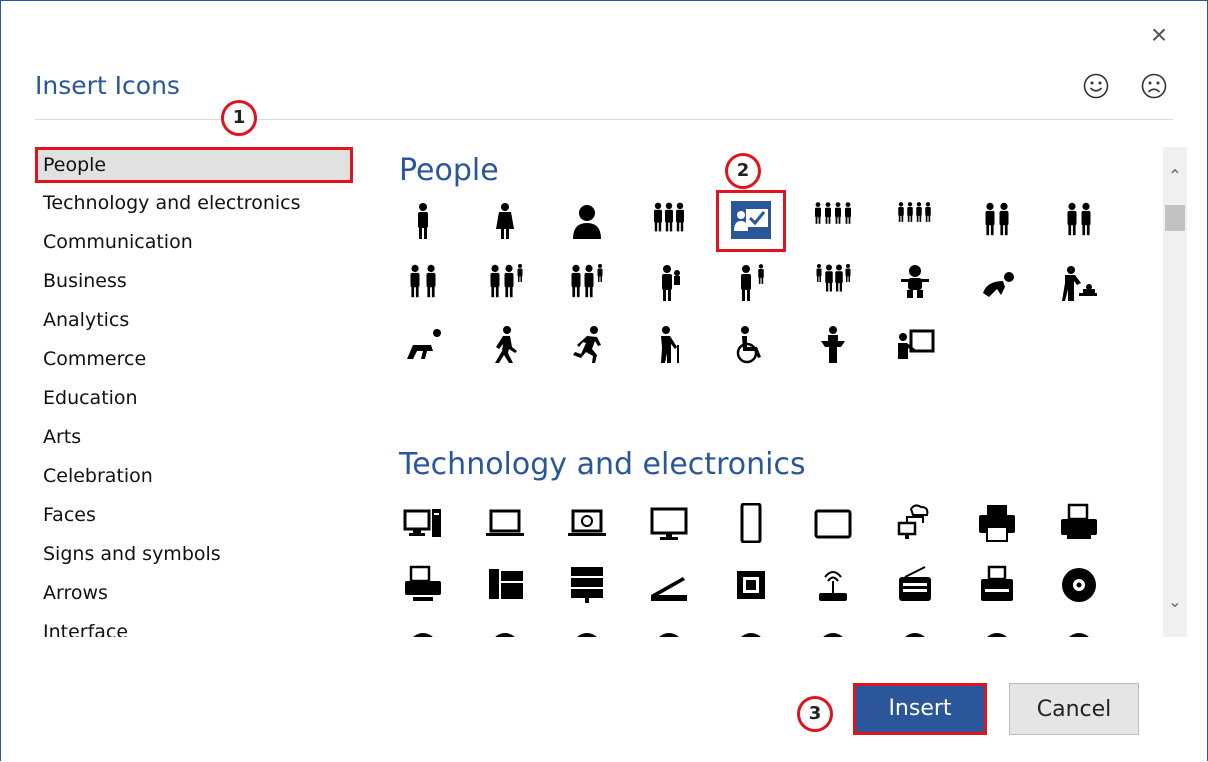 The height and width of the screenshot is (762, 1208). What do you see at coordinates (751, 585) in the screenshot?
I see `processor-chip-icon` at bounding box center [751, 585].